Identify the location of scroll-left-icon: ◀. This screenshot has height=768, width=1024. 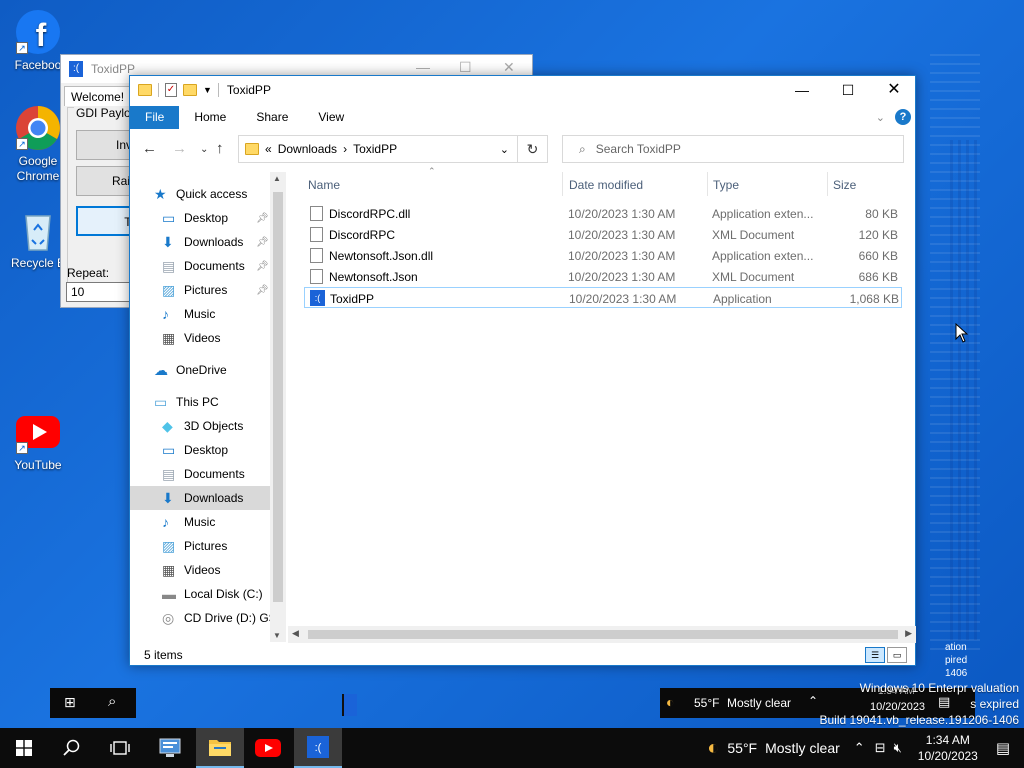
(295, 633).